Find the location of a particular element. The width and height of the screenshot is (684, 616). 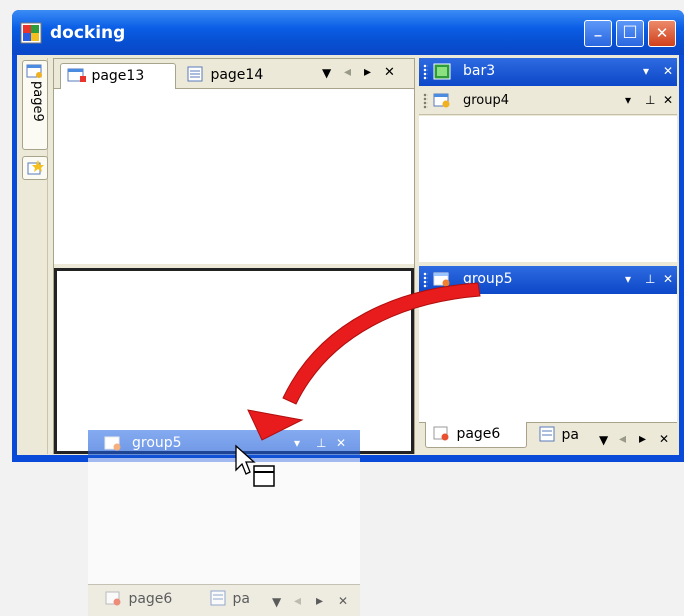

maximize-button: □ is located at coordinates (630, 33).